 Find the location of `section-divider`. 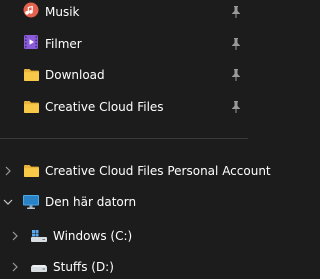

section-divider is located at coordinates (124, 138).